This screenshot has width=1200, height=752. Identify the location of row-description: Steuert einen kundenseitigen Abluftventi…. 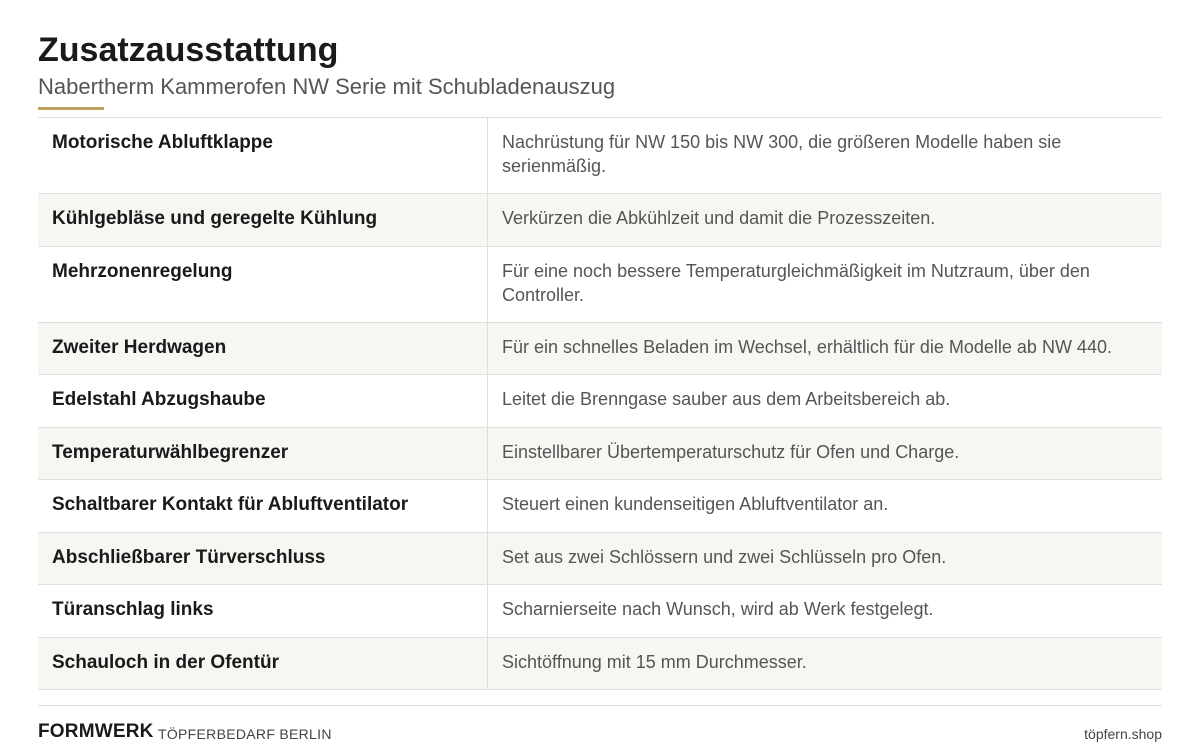
(695, 504).